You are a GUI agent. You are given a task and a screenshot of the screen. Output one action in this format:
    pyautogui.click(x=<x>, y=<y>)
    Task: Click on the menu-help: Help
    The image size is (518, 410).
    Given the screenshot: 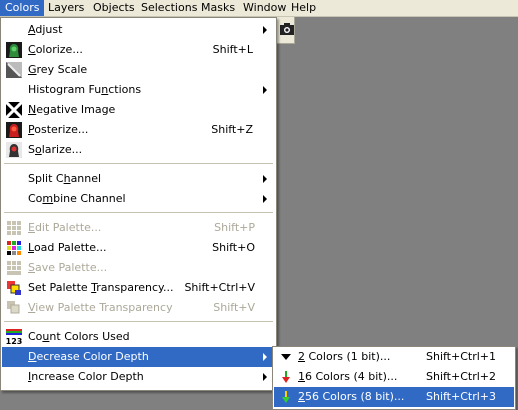 What is the action you would take?
    pyautogui.click(x=303, y=8)
    